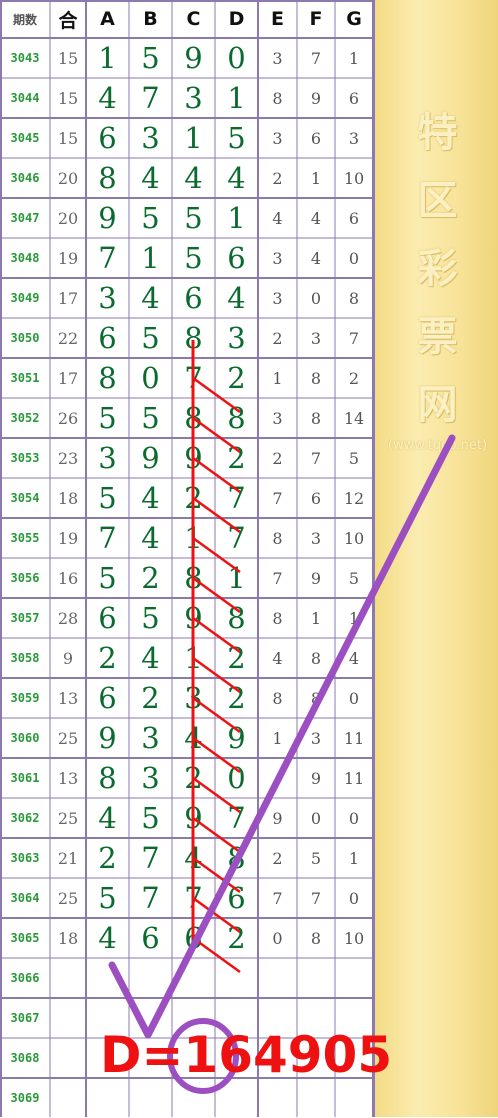 Image resolution: width=498 pixels, height=1118 pixels. Describe the element at coordinates (246, 1055) in the screenshot. I see `formula-annotation: D=164905` at that location.